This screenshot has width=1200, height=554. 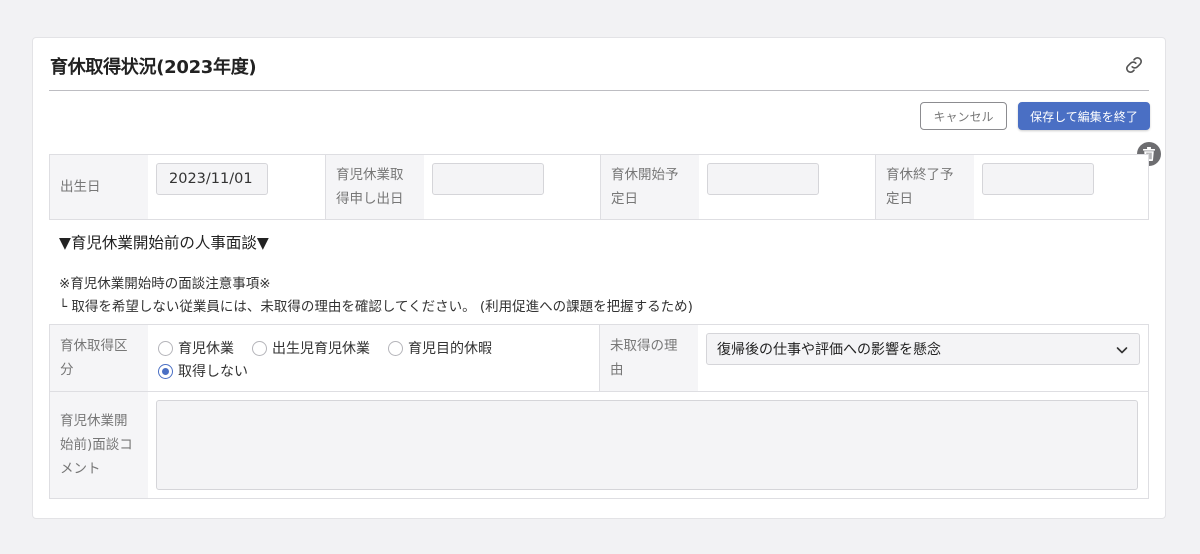 I want to click on radio-label: 出生児育児休業, so click(x=321, y=349).